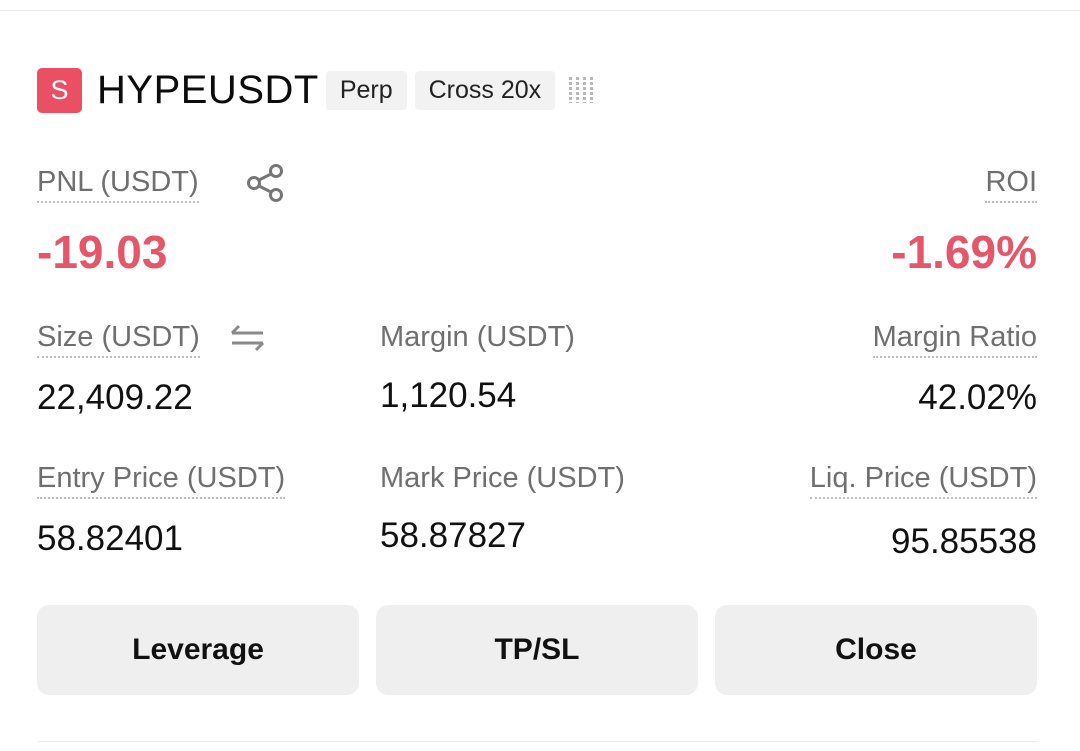  I want to click on pnl-label: PNL (USDT), so click(118, 184).